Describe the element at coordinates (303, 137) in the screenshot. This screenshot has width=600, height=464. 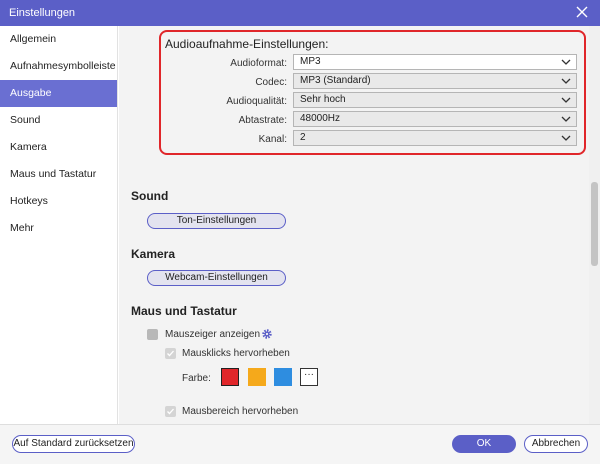
I see `channel-value: 2` at that location.